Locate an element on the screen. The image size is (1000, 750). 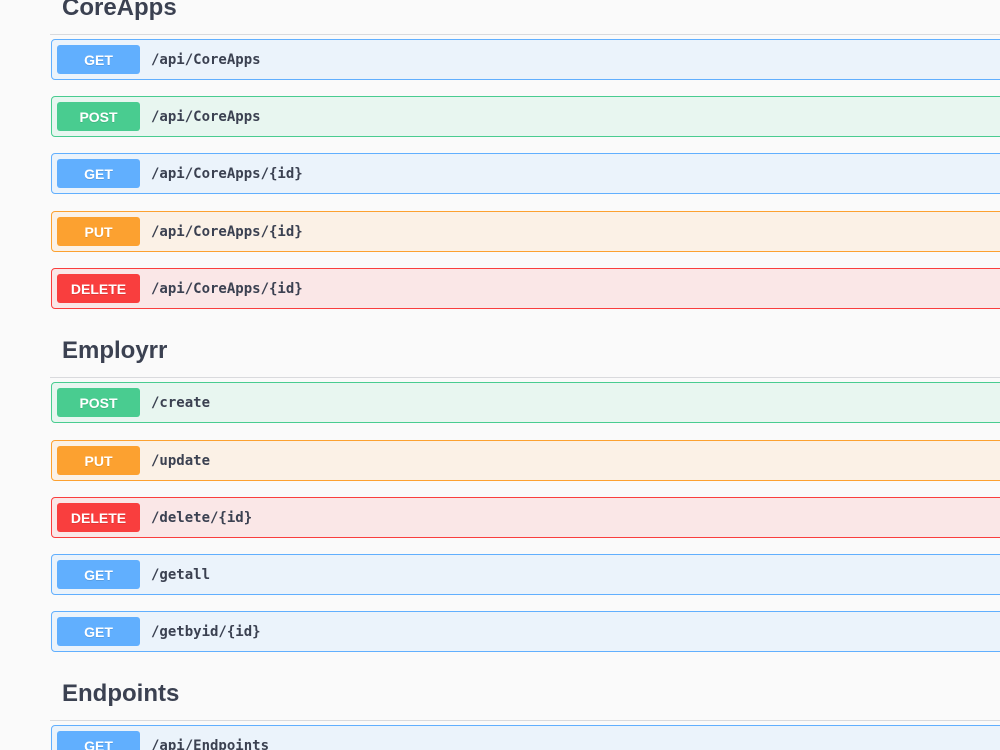
operation-post-coreapps: POST /api/CoreApps is located at coordinates (525, 116).